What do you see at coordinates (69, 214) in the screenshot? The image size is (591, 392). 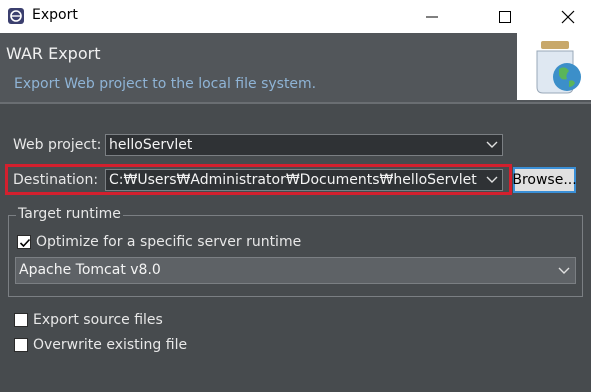 I see `target-runtime-legend: Target runtime` at bounding box center [69, 214].